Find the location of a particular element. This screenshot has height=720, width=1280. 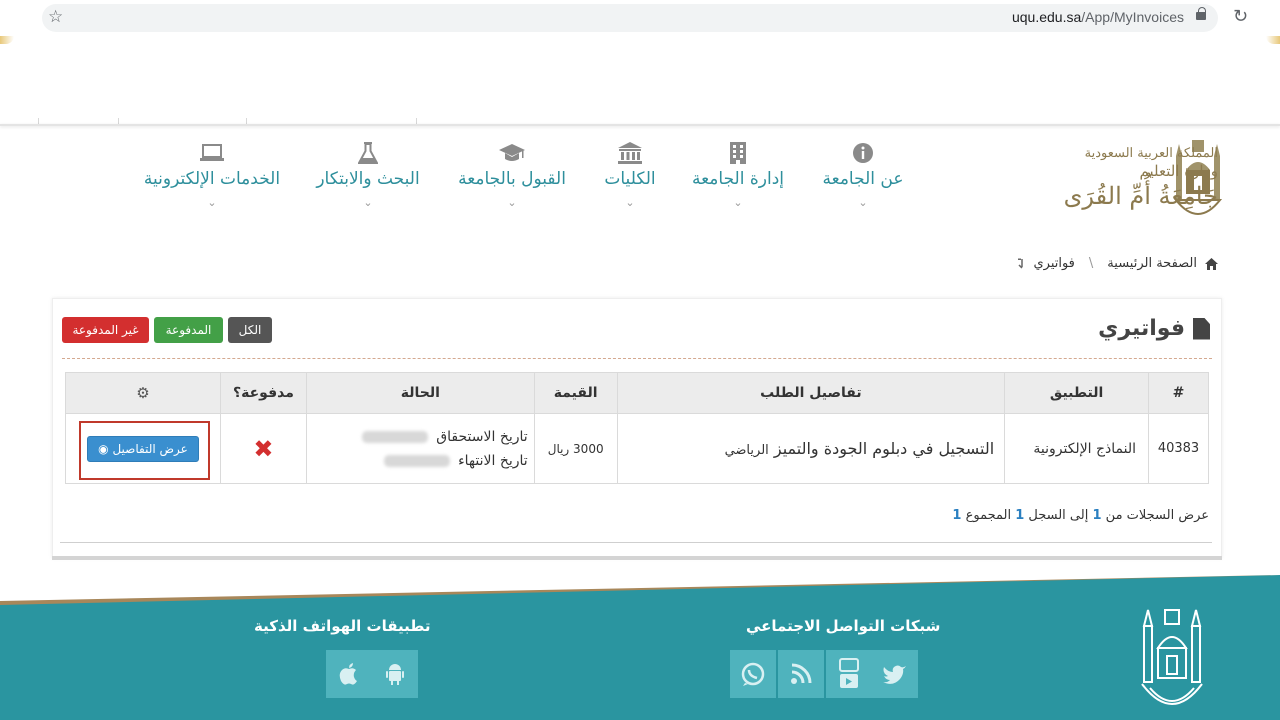

cell-actions: عرض التفاصيل ◉ is located at coordinates (143, 448).